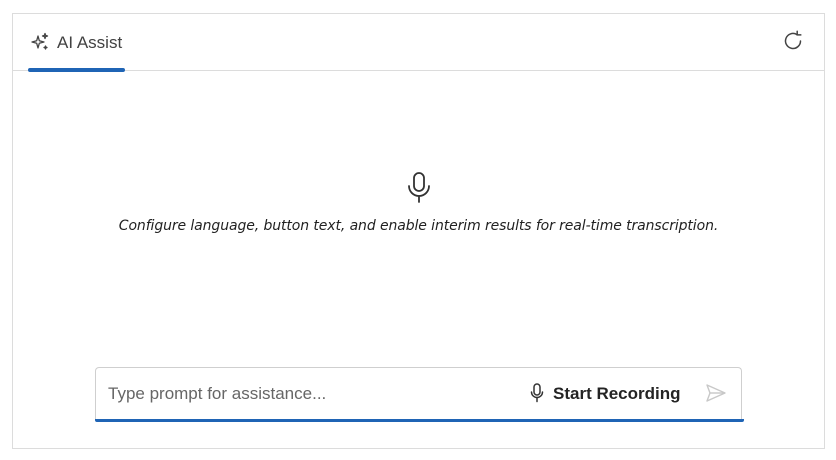 The image size is (836, 460). Describe the element at coordinates (40, 42) in the screenshot. I see `sparkle-icon` at that location.